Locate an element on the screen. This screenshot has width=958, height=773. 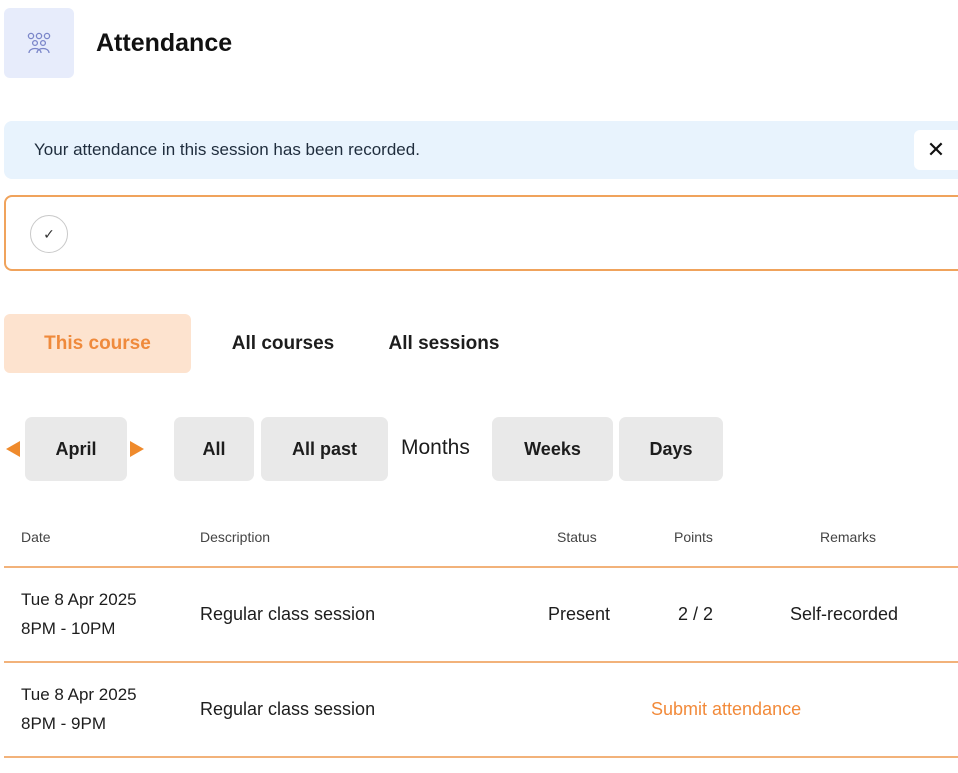
tab-all-sessions: All sessions is located at coordinates (444, 343).